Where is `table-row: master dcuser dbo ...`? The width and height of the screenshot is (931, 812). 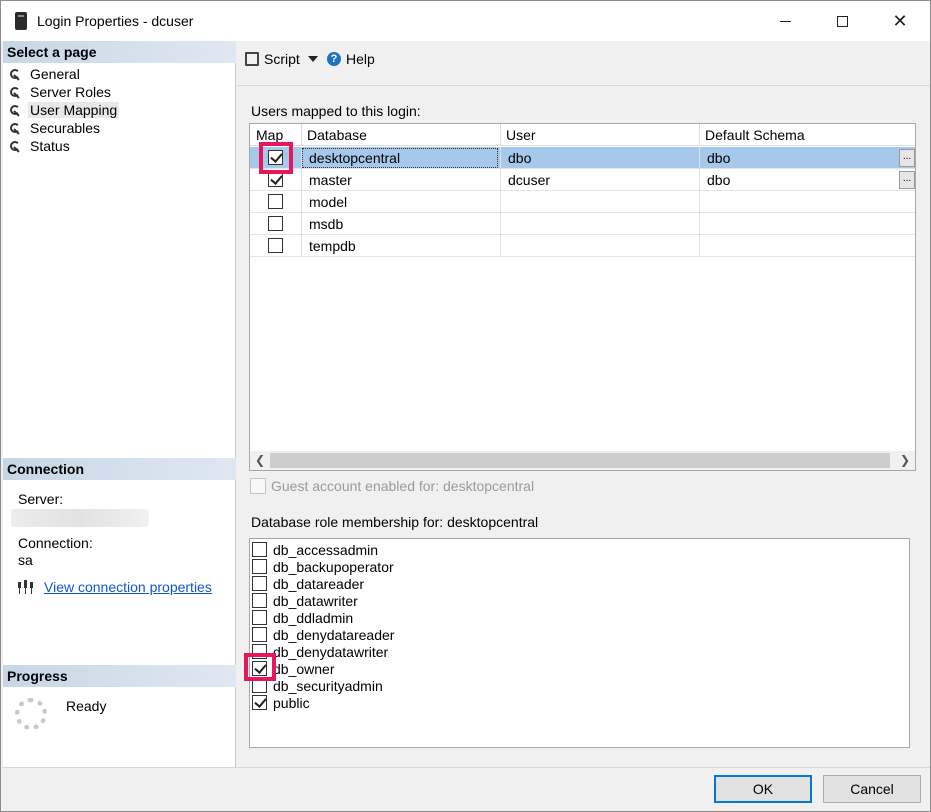 table-row: master dcuser dbo ... is located at coordinates (582, 180).